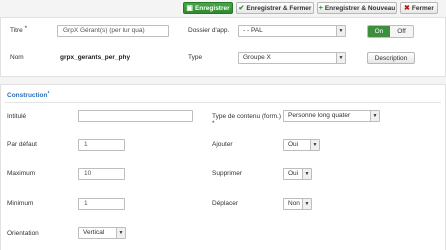 Image resolution: width=446 pixels, height=250 pixels. I want to click on toggle-off: Off, so click(401, 31).